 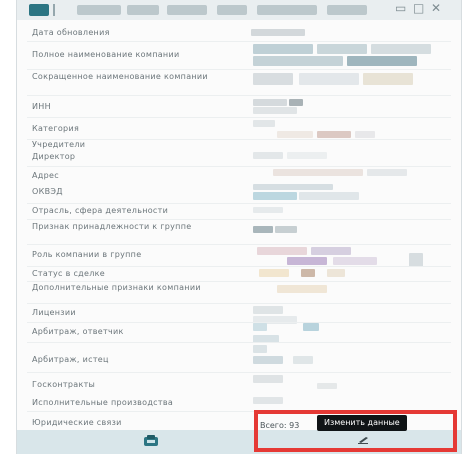 I want to click on field-row-licenses: Лицензии, so click(x=239, y=314).